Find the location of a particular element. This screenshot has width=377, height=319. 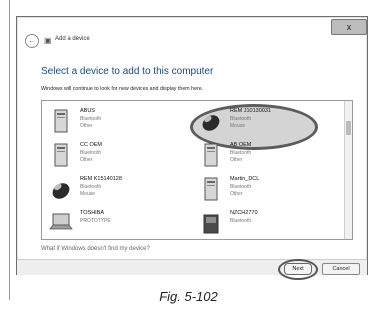

help-link: What if Windows doesn't find my device? is located at coordinates (95, 249).